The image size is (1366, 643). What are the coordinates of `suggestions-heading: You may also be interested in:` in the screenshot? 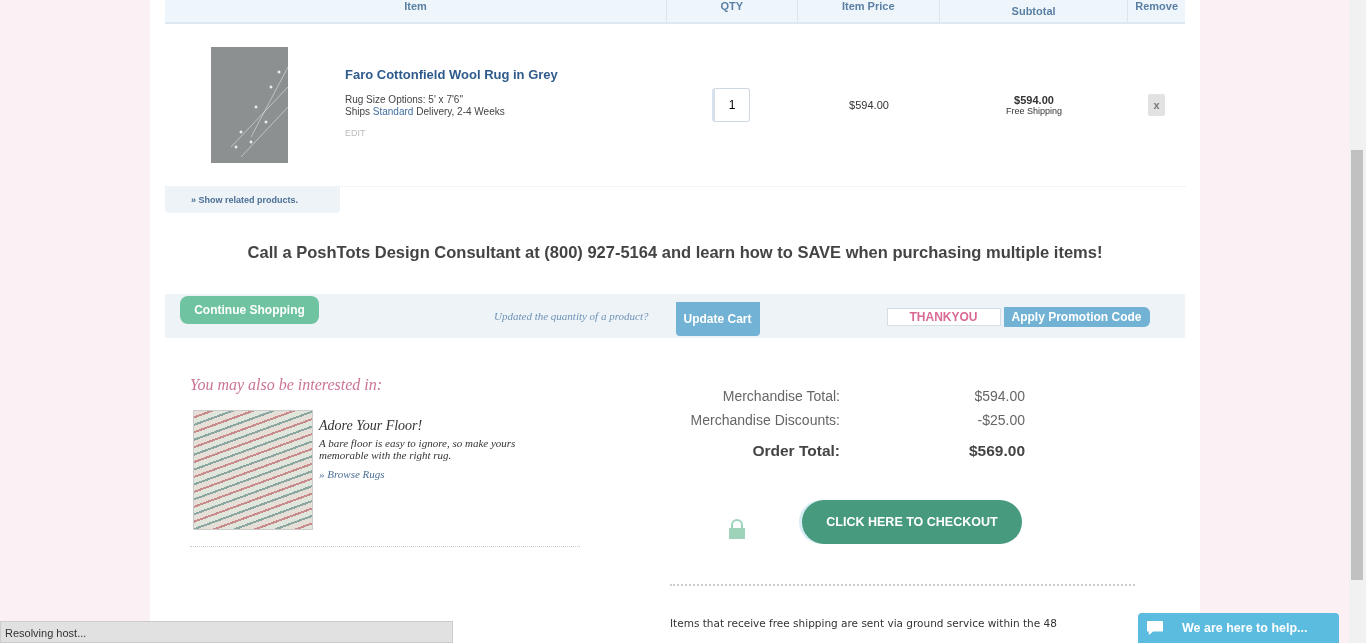 It's located at (287, 385).